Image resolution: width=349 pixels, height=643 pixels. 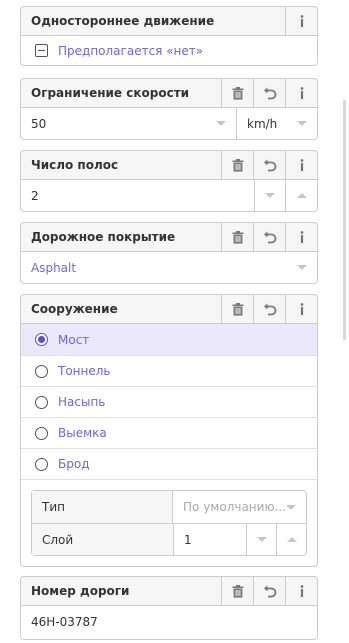 I want to click on field-body: 46H-03787, so click(x=169, y=623).